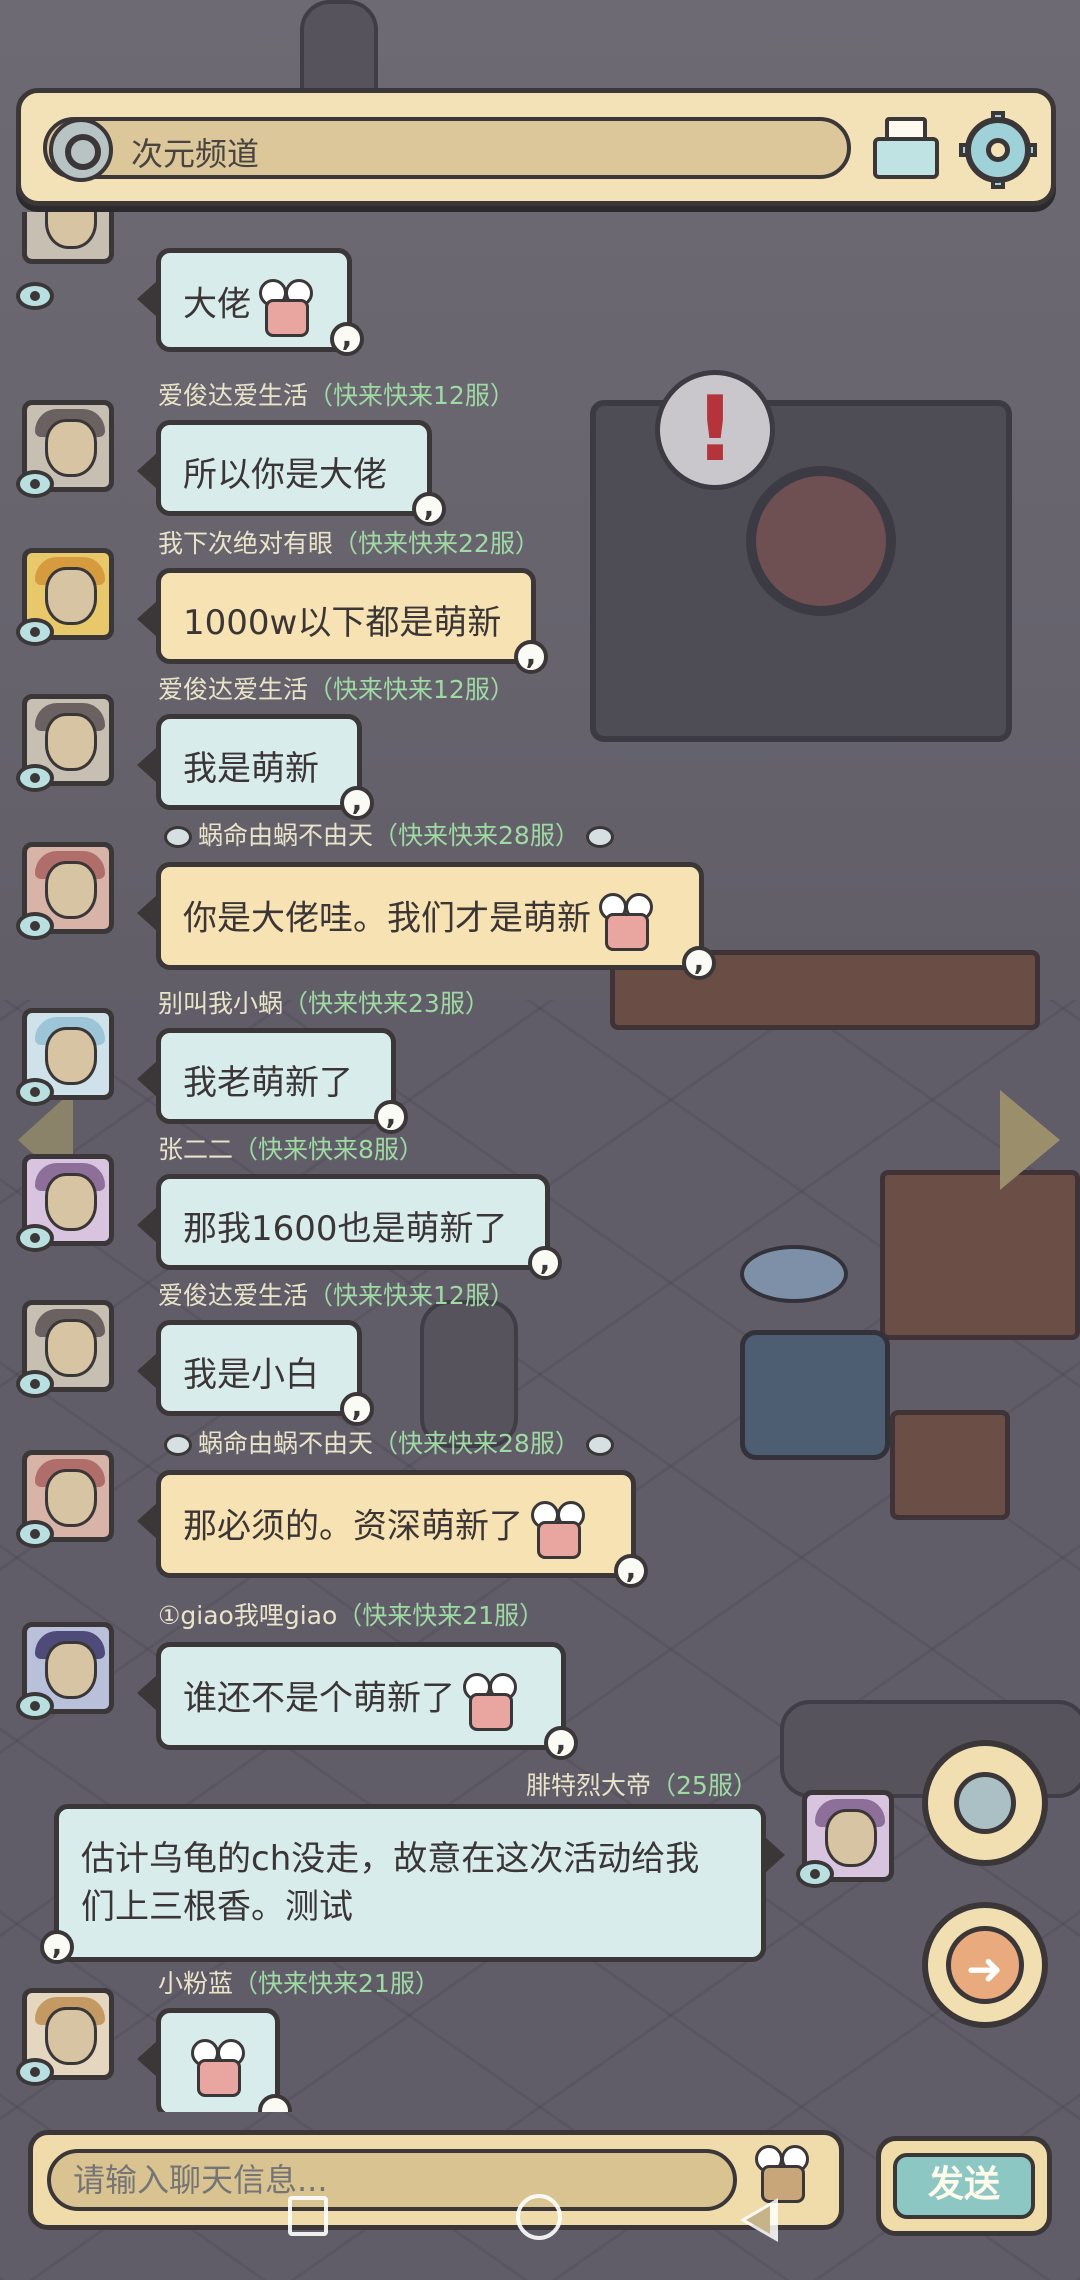  Describe the element at coordinates (251, 1375) in the screenshot. I see `message-text: 我是小白` at that location.